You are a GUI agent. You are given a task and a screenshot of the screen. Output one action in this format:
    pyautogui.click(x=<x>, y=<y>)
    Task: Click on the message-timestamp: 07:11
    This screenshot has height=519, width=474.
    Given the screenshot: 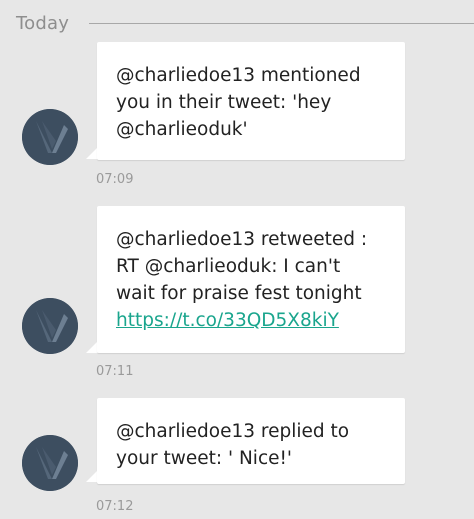 What is the action you would take?
    pyautogui.click(x=115, y=371)
    